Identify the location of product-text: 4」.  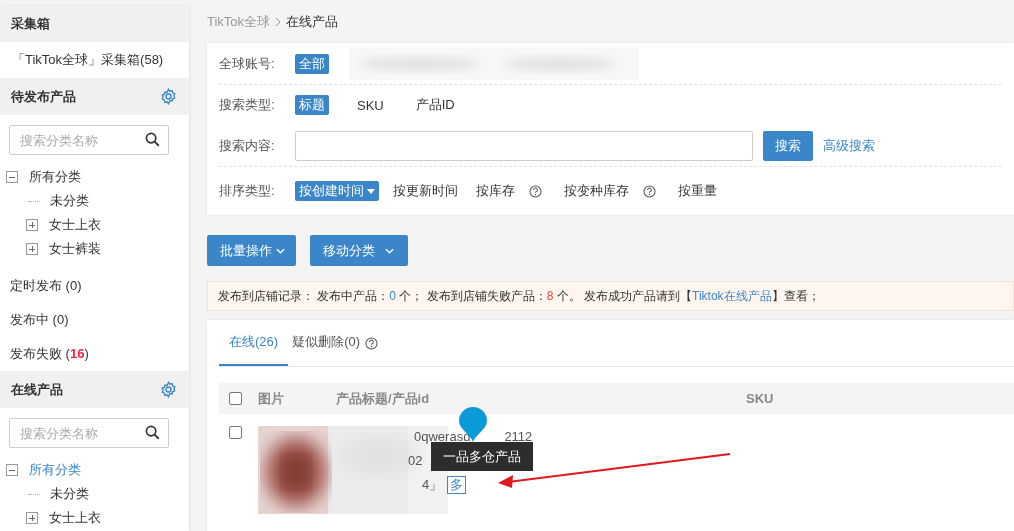
(432, 485).